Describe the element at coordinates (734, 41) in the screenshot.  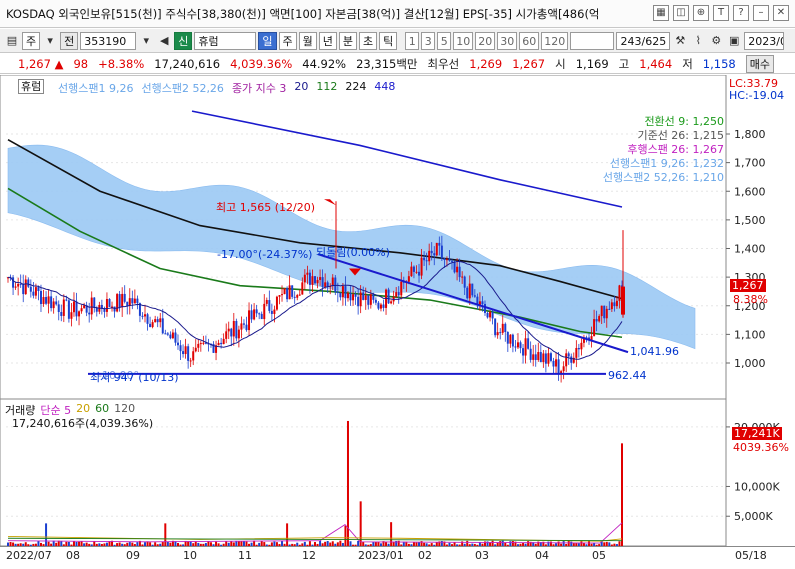
I see `save-icon: ▣` at that location.